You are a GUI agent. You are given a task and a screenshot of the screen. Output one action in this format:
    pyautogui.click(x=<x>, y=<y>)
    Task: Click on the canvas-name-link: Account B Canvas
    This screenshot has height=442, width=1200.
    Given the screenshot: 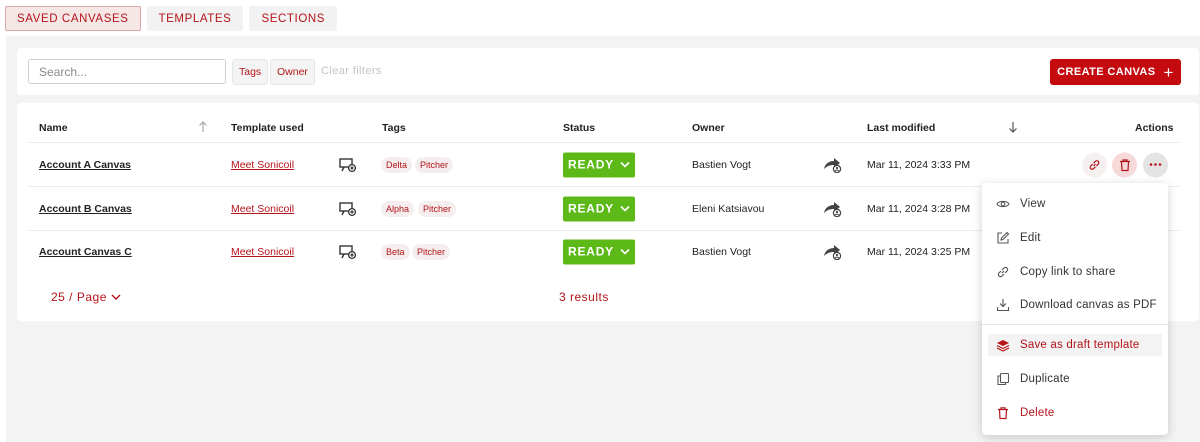 What is the action you would take?
    pyautogui.click(x=85, y=209)
    